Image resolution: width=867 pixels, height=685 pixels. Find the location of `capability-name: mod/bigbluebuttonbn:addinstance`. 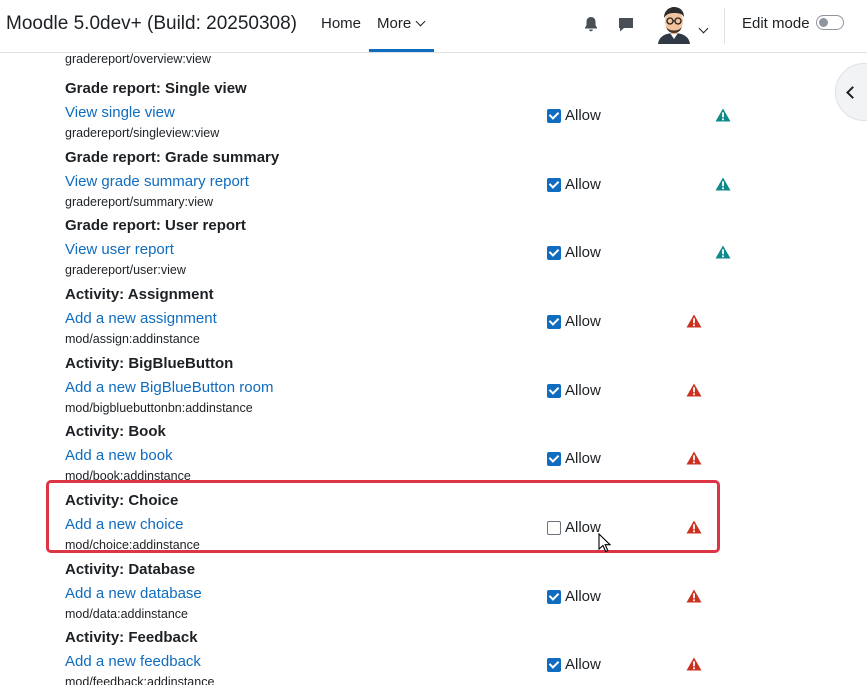

capability-name: mod/bigbluebuttonbn:addinstance is located at coordinates (159, 408).